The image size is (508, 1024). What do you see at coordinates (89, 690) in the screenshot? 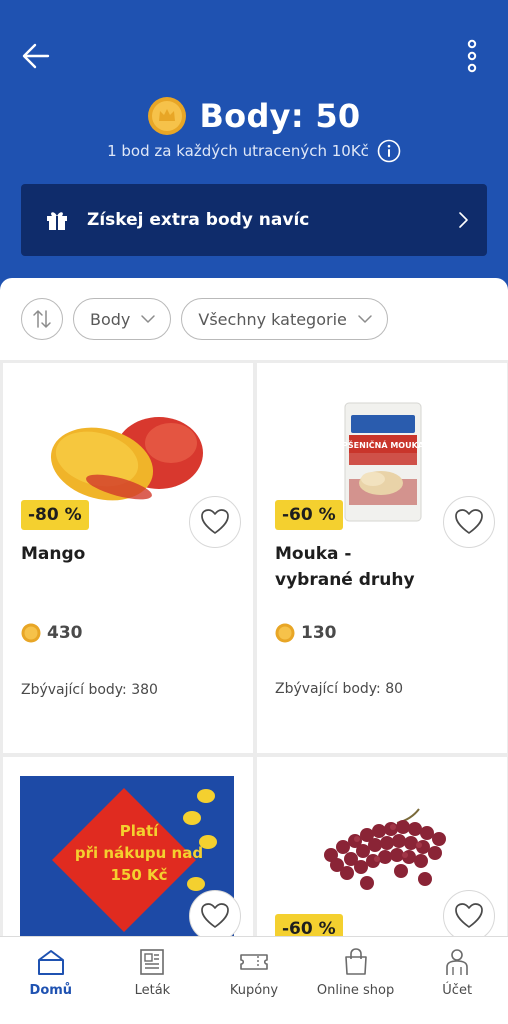
I see `remaining-points: Zbývající body: 380` at bounding box center [89, 690].